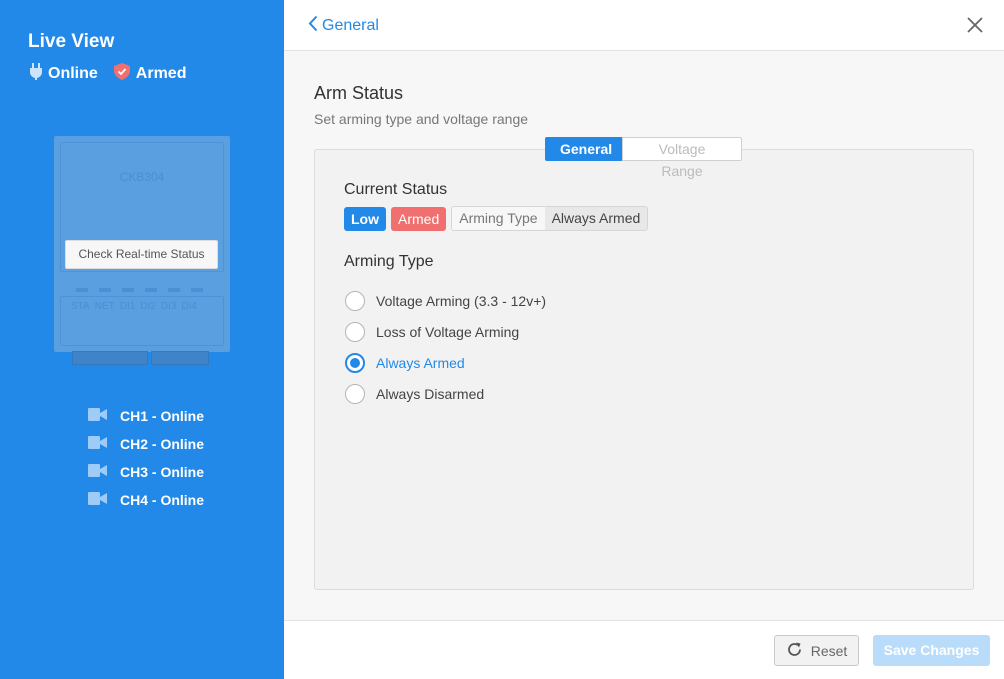  Describe the element at coordinates (162, 500) in the screenshot. I see `channel-label: CH4 - Online` at that location.